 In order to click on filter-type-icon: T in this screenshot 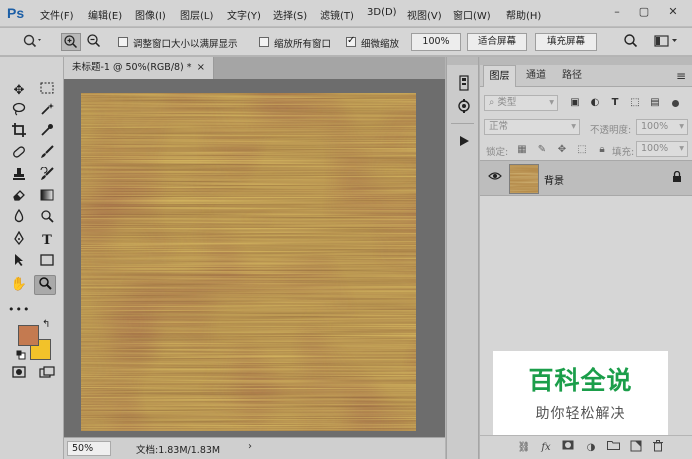, I will do `click(615, 103)`.